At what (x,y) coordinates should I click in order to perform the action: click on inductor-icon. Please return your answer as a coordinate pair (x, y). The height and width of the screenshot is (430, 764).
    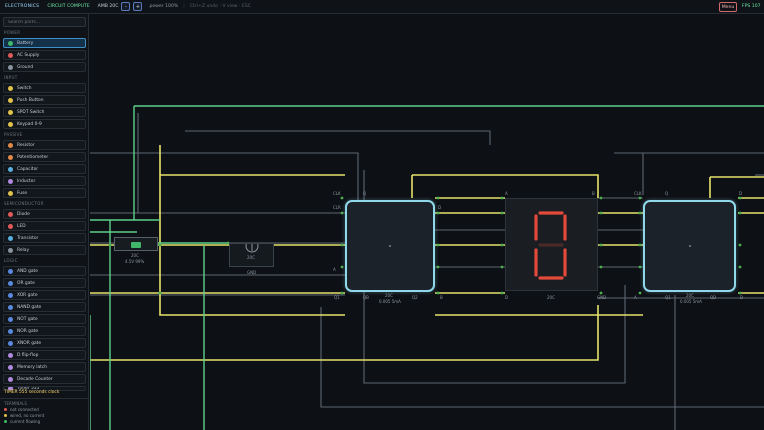
    Looking at the image, I should click on (10, 181).